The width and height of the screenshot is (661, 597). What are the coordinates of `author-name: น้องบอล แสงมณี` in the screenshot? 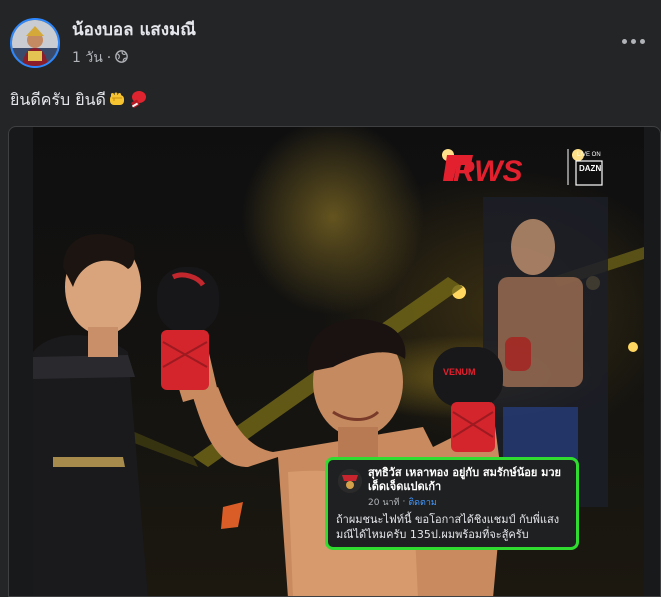 It's located at (134, 29).